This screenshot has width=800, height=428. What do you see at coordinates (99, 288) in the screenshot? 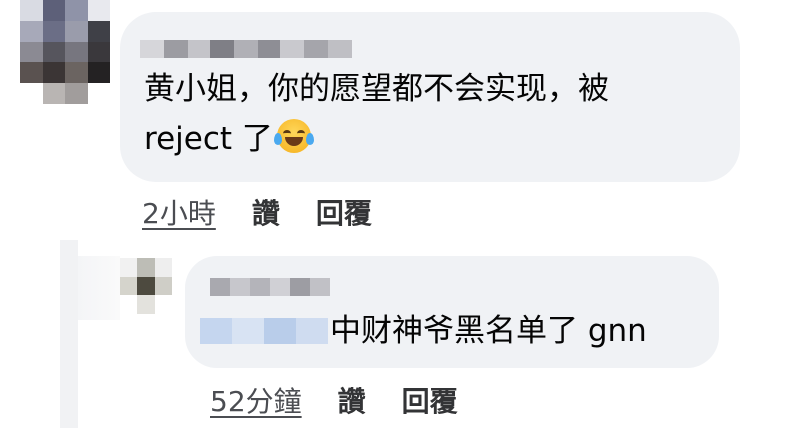
I see `thread-connector-branch` at bounding box center [99, 288].